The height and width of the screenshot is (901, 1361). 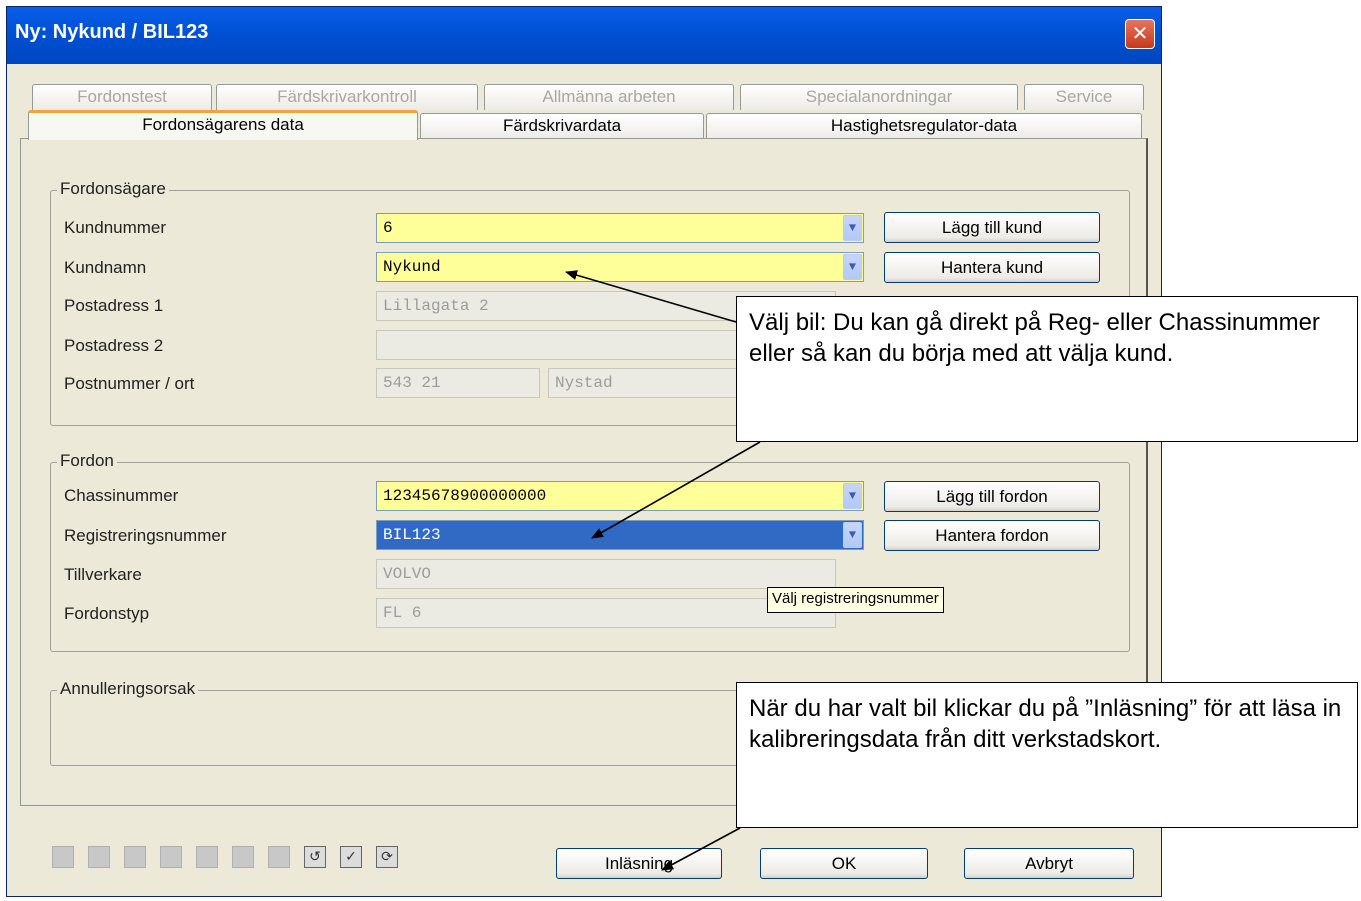 What do you see at coordinates (651, 296) in the screenshot?
I see `arrow-to-kundnamn` at bounding box center [651, 296].